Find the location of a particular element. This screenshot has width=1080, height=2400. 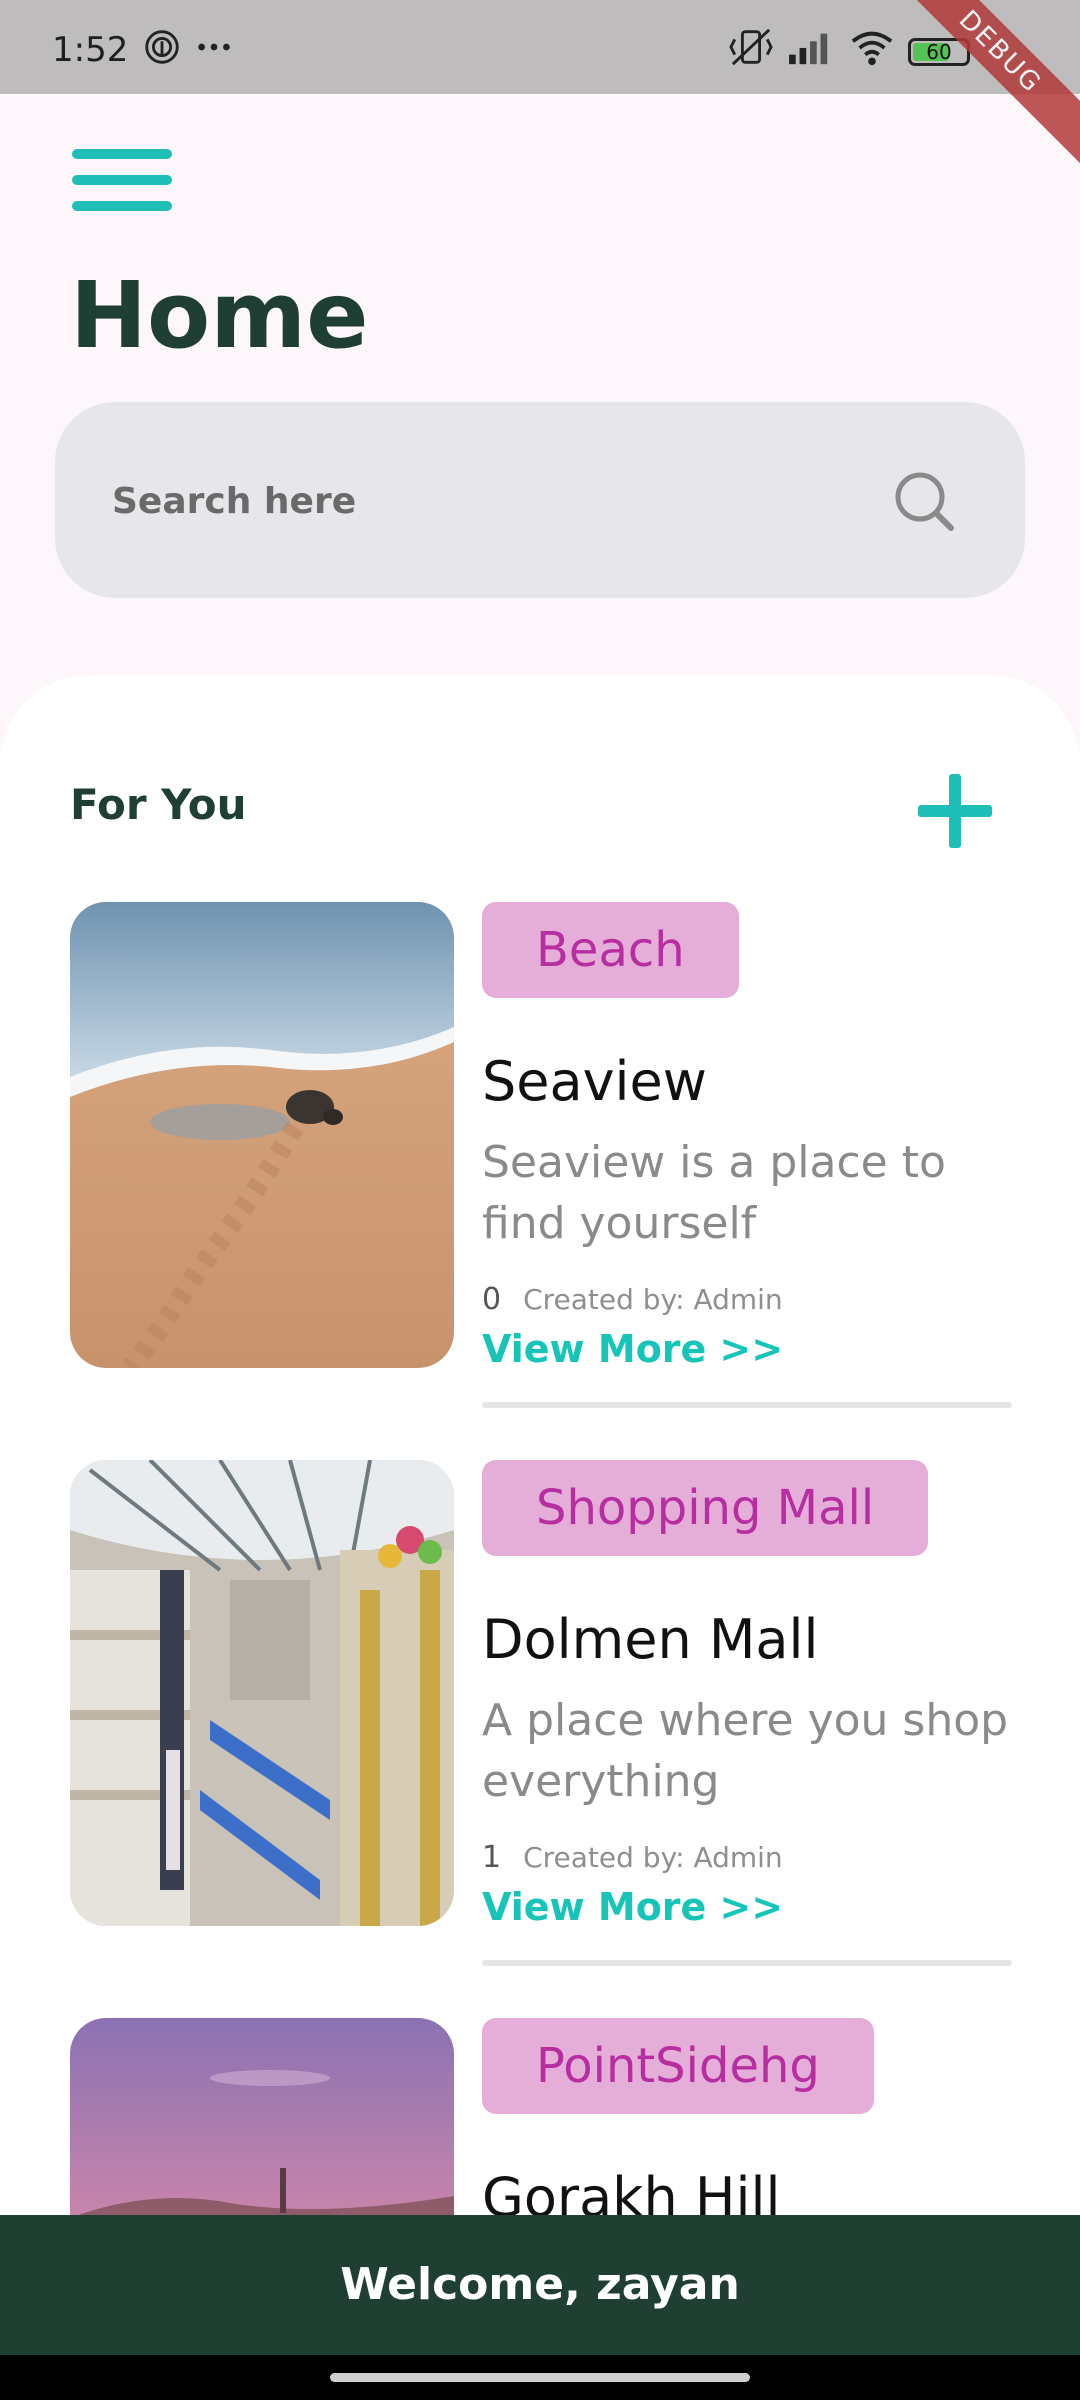

fingerprint-icon is located at coordinates (162, 47).